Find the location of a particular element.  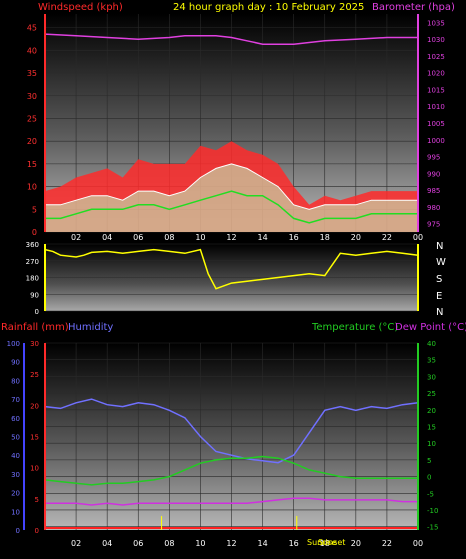

temp-x-tick-label: 06 is located at coordinates (138, 543).